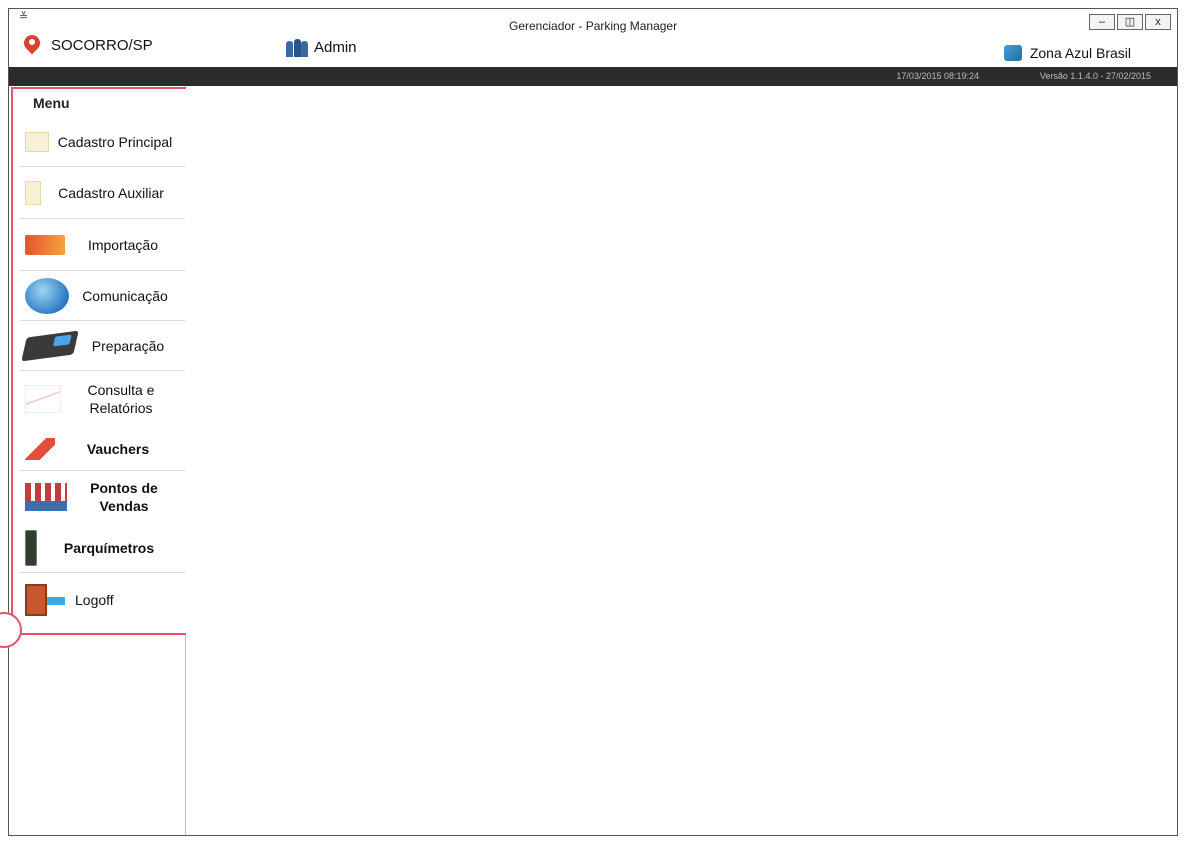 Image resolution: width=1185 pixels, height=843 pixels. What do you see at coordinates (121, 399) in the screenshot?
I see `menu-item-label: Consulta e Relatórios` at bounding box center [121, 399].